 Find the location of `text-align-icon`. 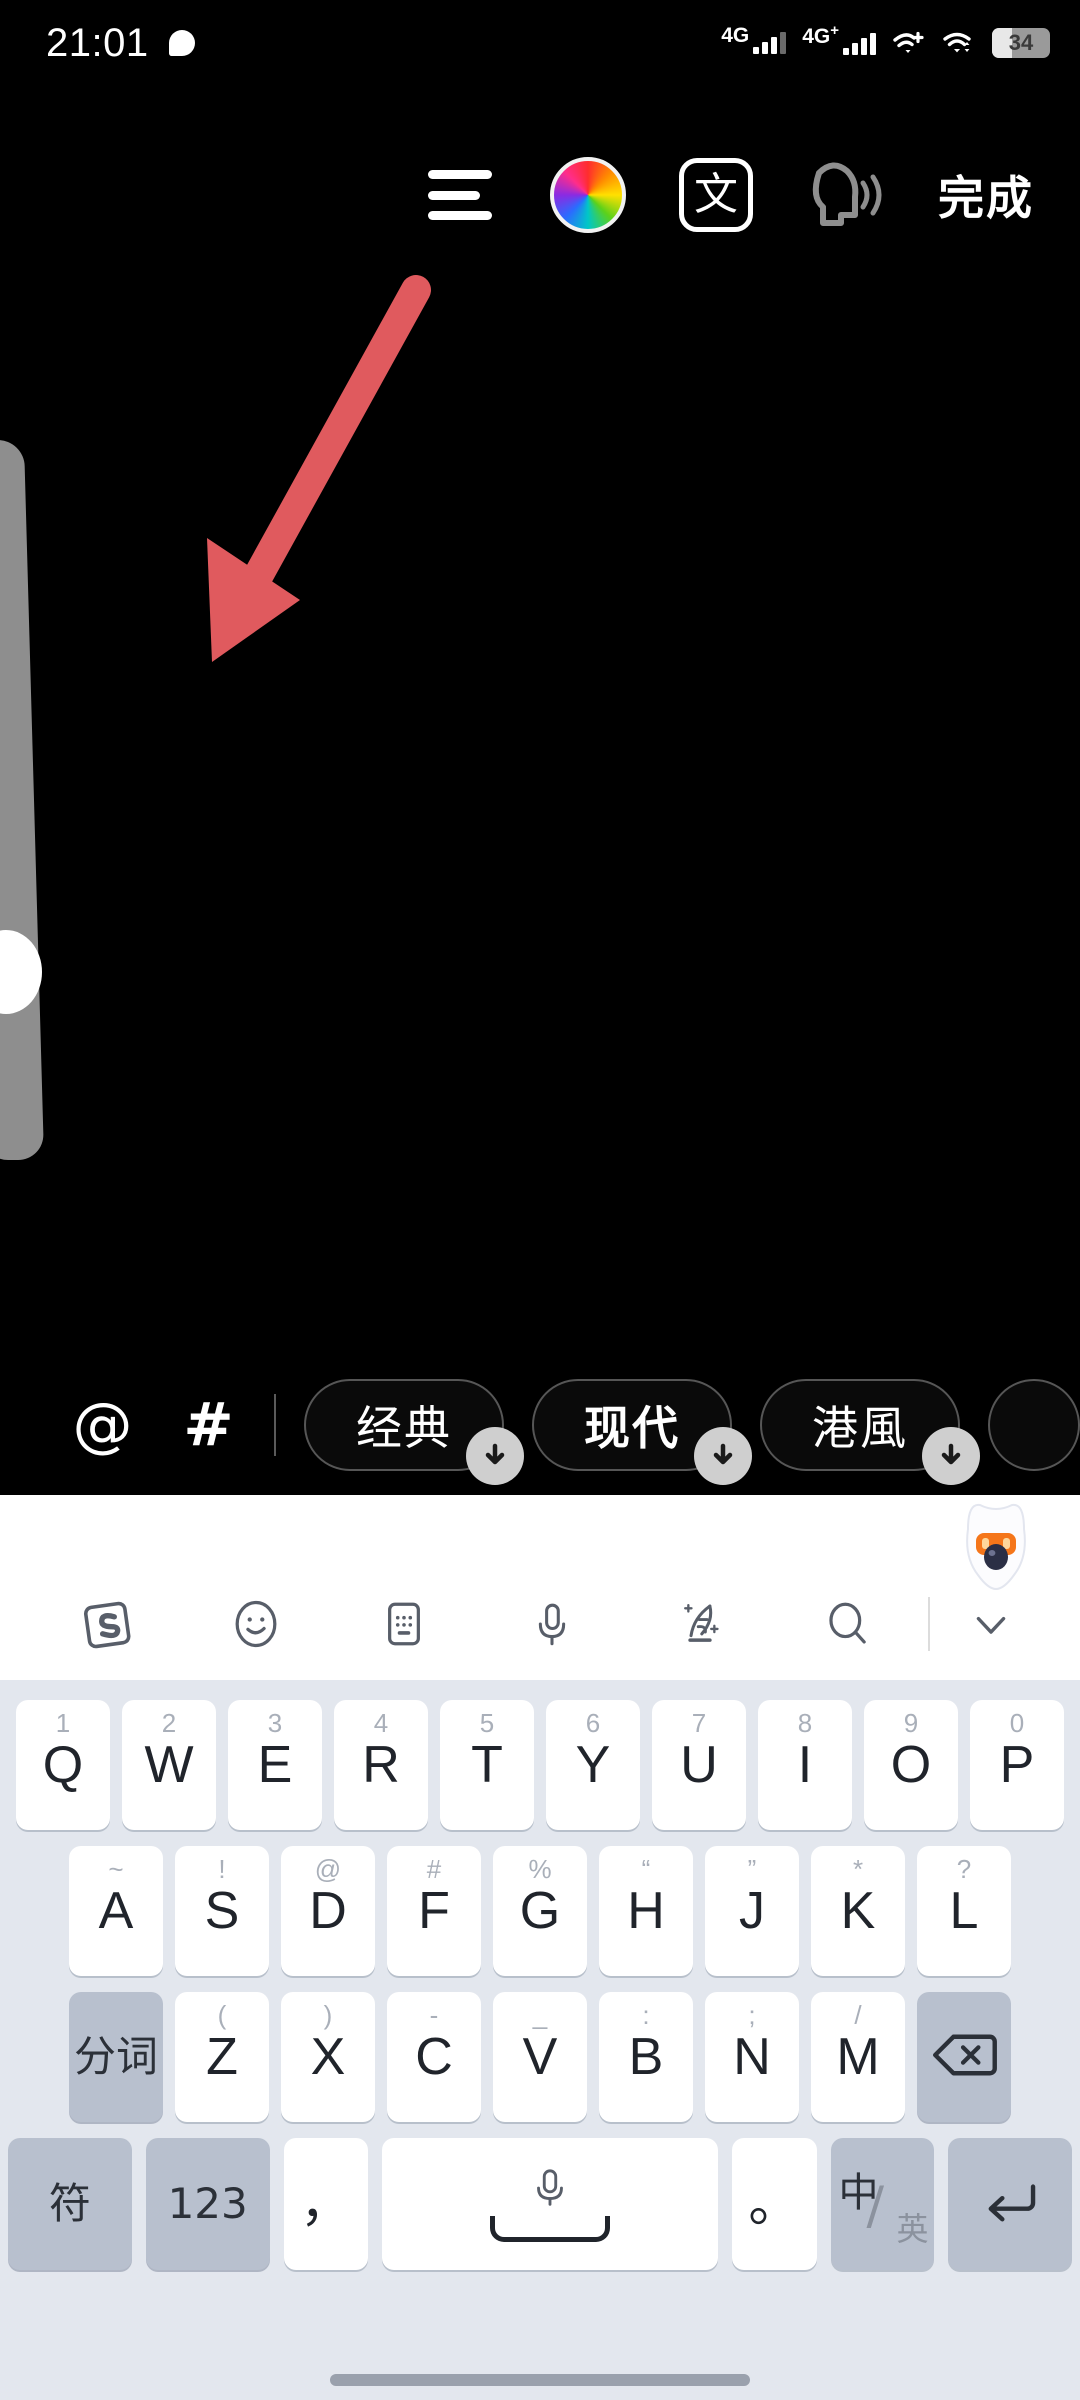

text-align-icon is located at coordinates (460, 195).